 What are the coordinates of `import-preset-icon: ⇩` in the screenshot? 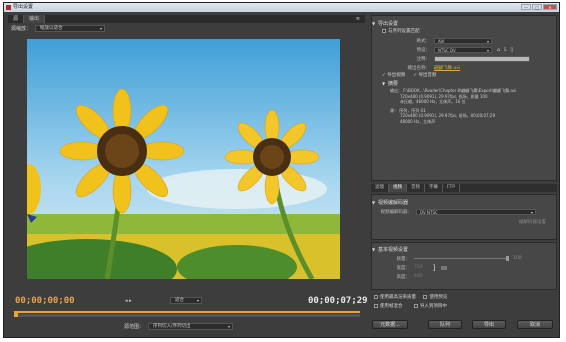 It's located at (505, 50).